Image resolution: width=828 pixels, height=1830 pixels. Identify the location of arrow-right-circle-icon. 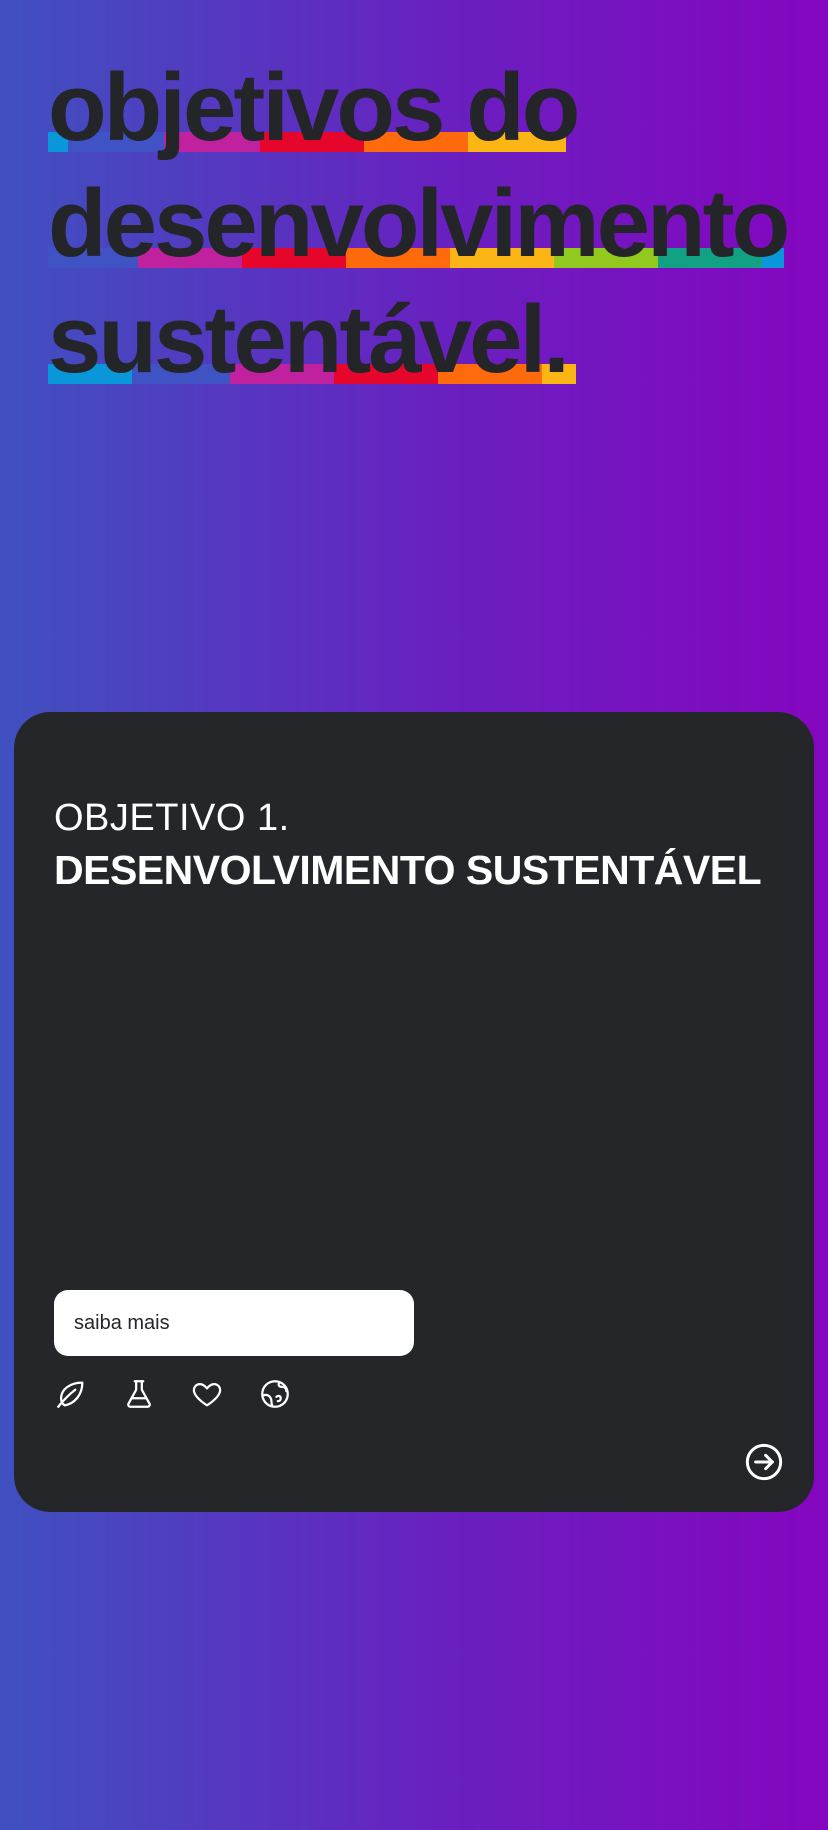
(764, 1462).